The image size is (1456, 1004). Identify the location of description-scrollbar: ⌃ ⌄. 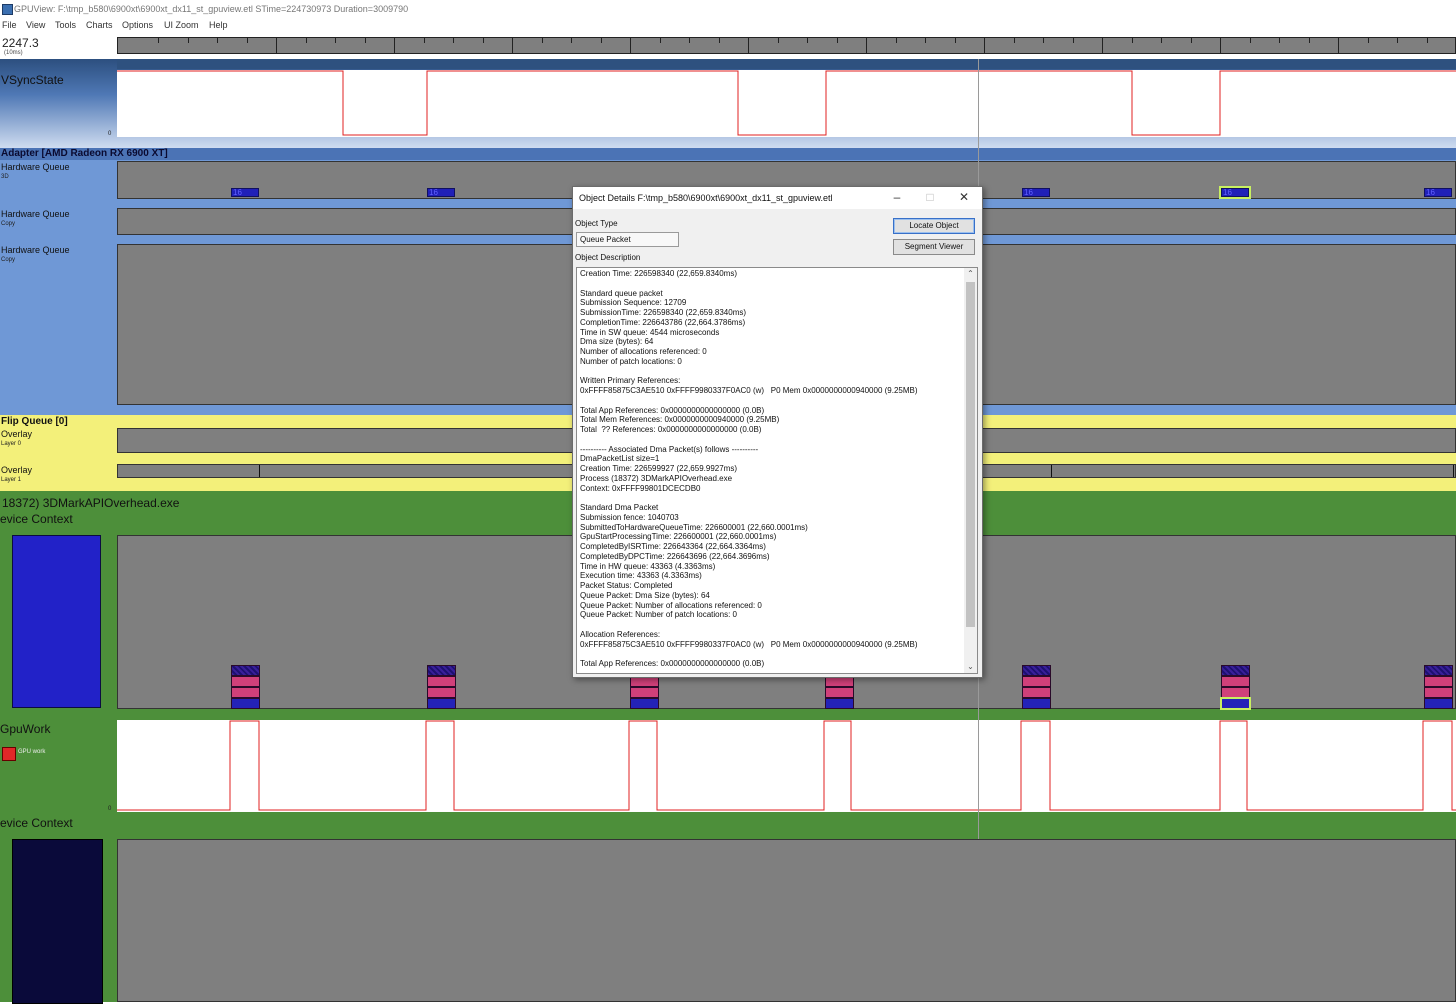
(970, 470).